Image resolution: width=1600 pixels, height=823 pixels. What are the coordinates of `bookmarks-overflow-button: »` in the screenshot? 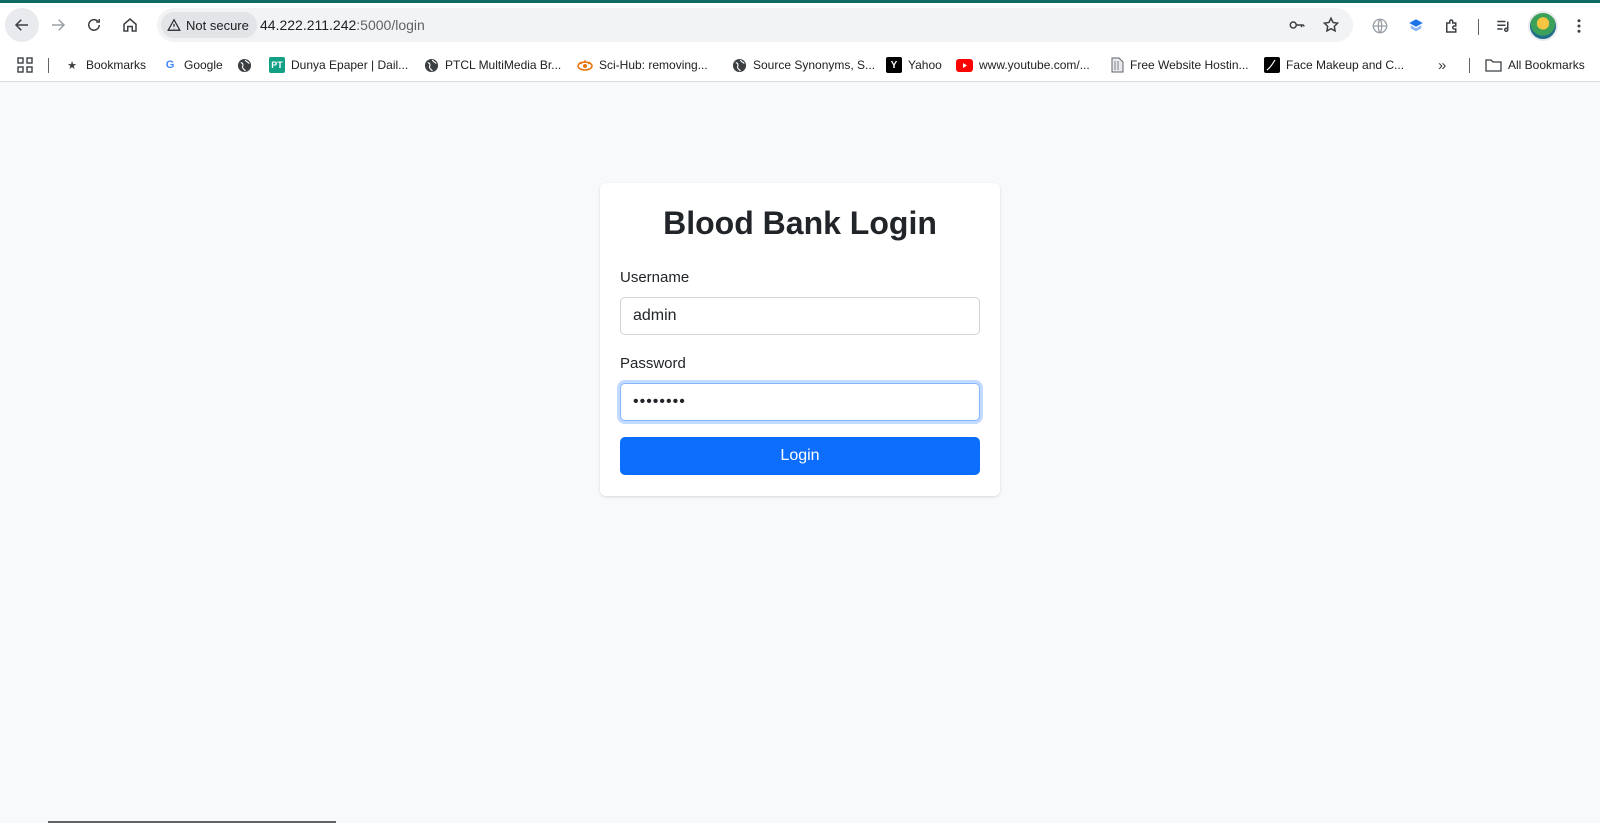 It's located at (1442, 65).